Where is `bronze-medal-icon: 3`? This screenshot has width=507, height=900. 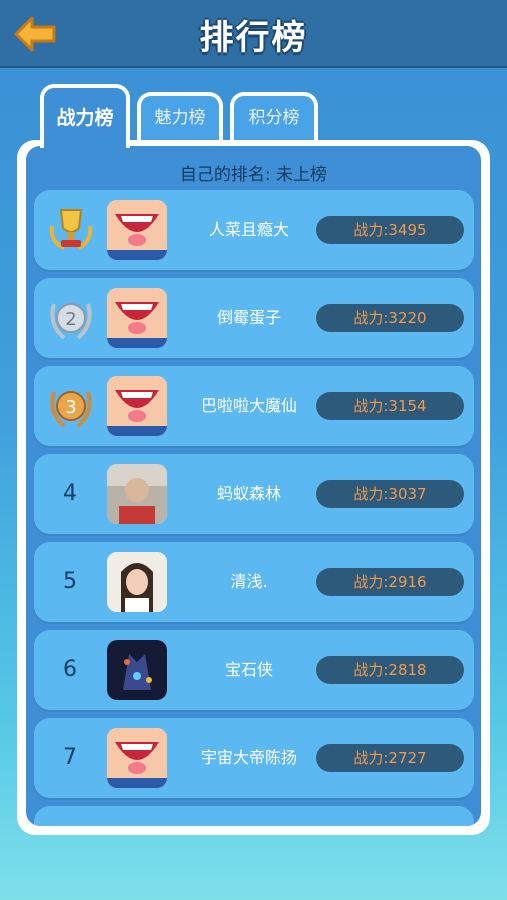 bronze-medal-icon: 3 is located at coordinates (71, 406).